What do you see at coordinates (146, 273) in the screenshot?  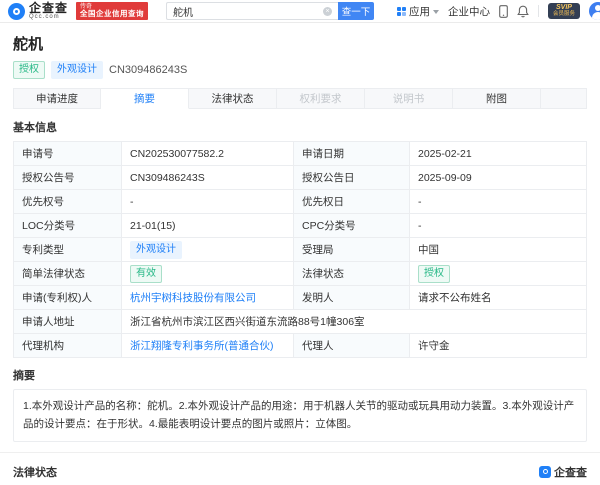 I see `simple-legal-status-tag: 有效` at bounding box center [146, 273].